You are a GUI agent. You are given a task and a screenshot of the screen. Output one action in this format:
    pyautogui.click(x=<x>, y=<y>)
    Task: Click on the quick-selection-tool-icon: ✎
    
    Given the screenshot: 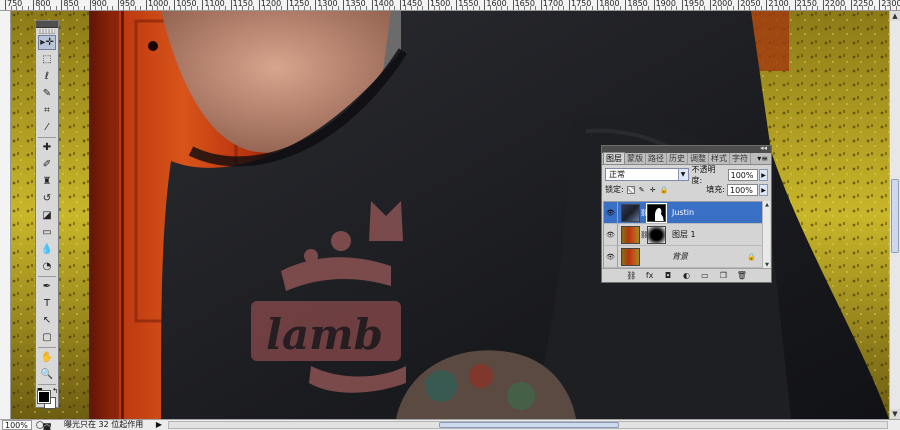 What is the action you would take?
    pyautogui.click(x=47, y=93)
    